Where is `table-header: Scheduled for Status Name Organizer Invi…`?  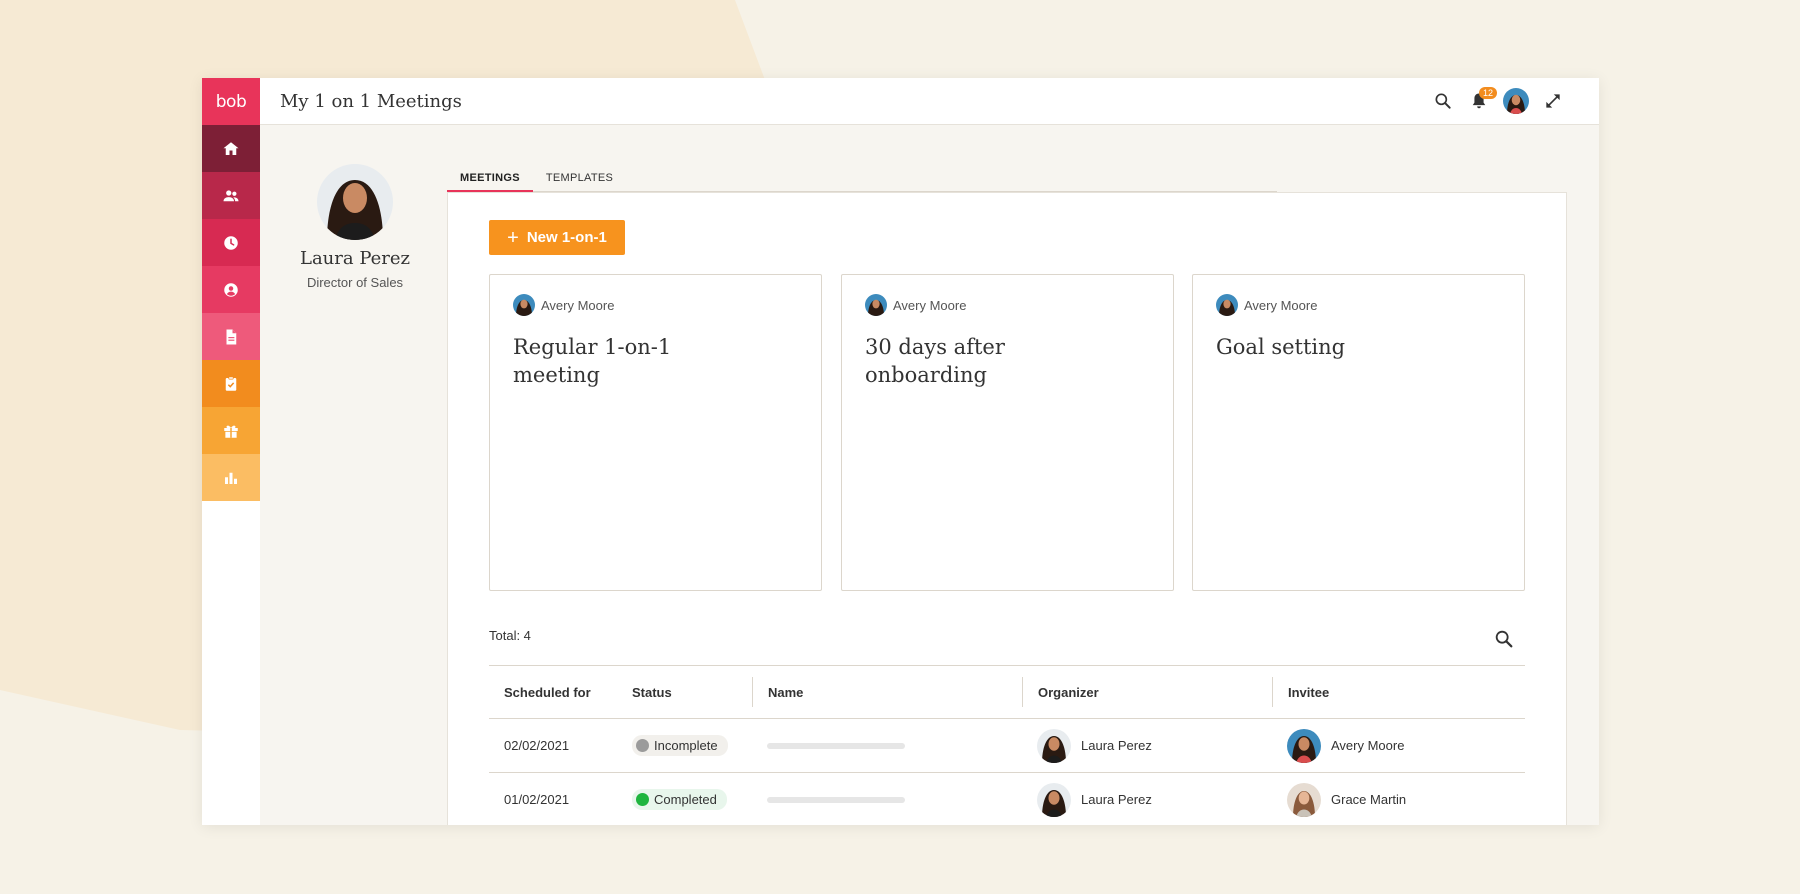 table-header: Scheduled for Status Name Organizer Invi… is located at coordinates (1007, 692).